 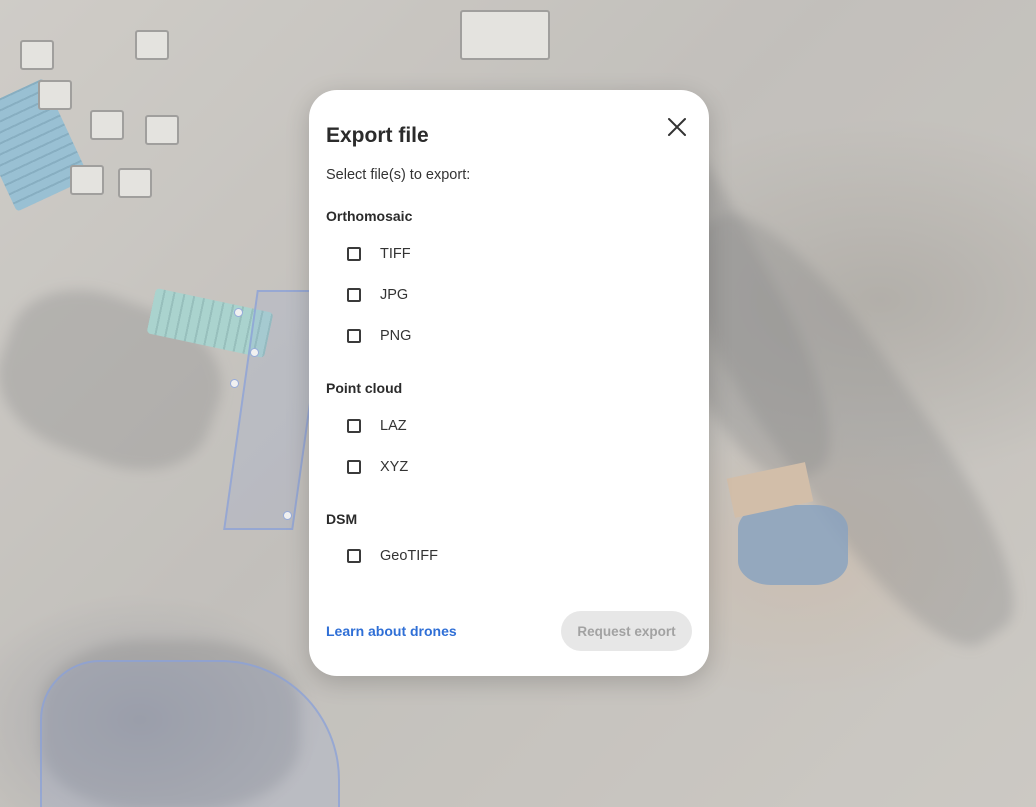 I want to click on checkbox-jpg, so click(x=354, y=295).